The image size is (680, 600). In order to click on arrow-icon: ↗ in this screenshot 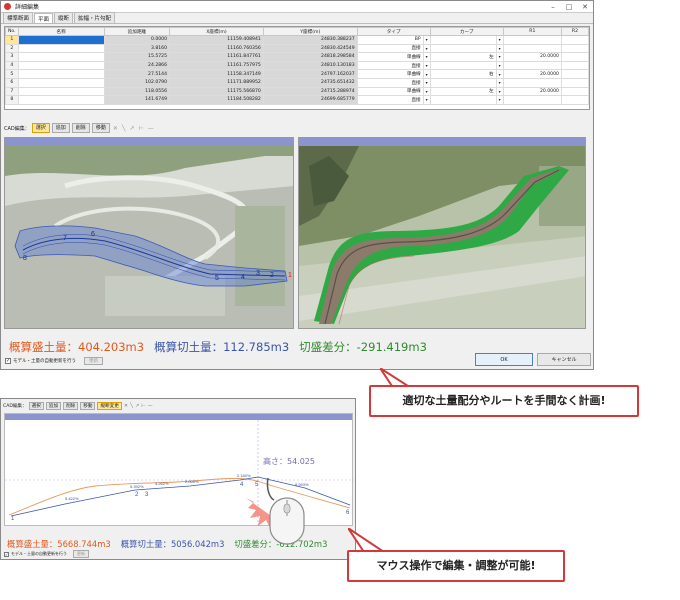, I will do `click(131, 128)`.